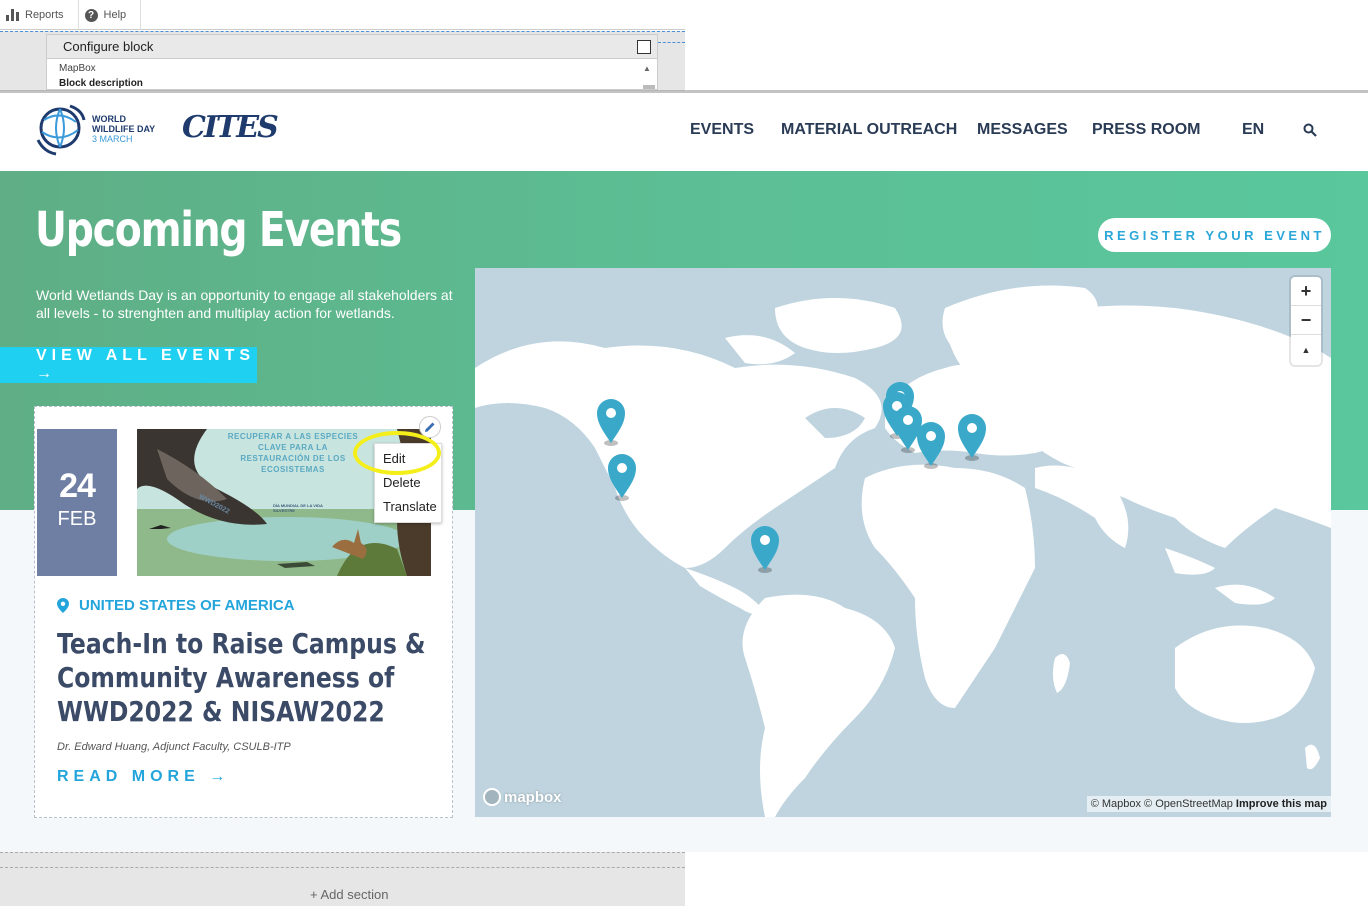 The height and width of the screenshot is (906, 1368). What do you see at coordinates (1310, 130) in the screenshot?
I see `search-icon` at bounding box center [1310, 130].